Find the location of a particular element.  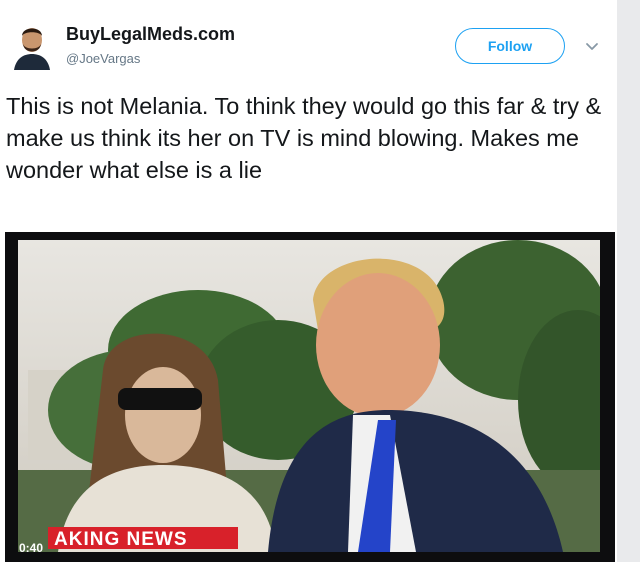

video-timestamp: 0:40 is located at coordinates (31, 548).